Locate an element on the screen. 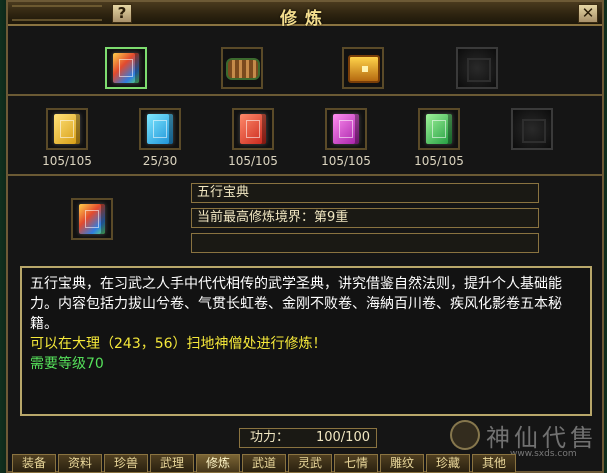 This screenshot has height=473, width=607. divider-middle is located at coordinates (305, 175).